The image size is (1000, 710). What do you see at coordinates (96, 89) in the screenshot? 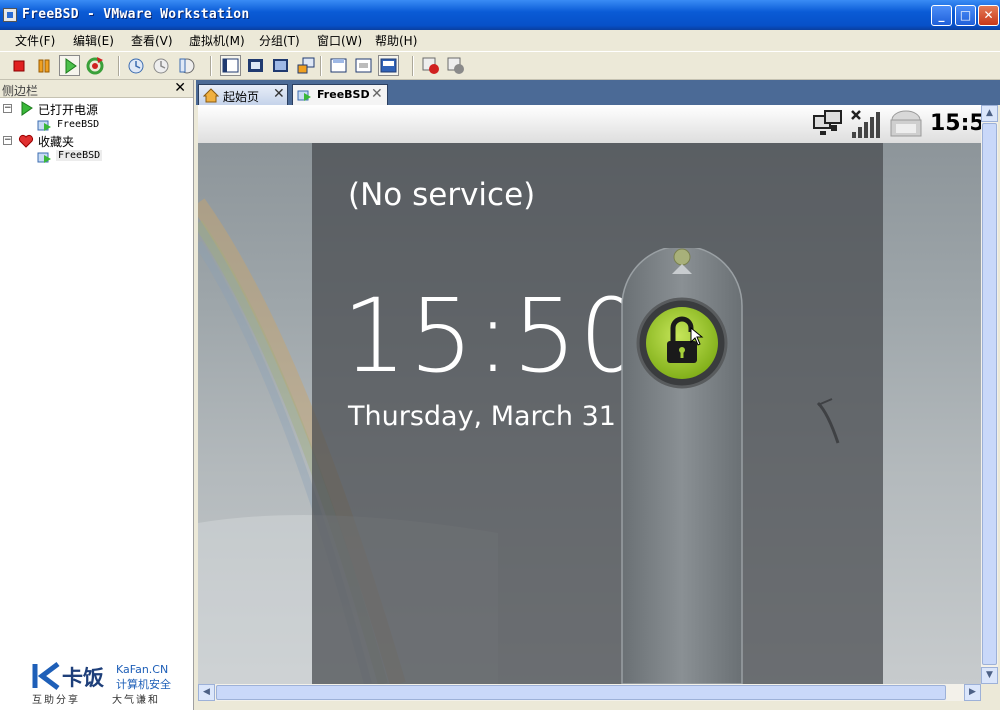
I see `sidebar-header: 侧边栏 ✕` at bounding box center [96, 89].